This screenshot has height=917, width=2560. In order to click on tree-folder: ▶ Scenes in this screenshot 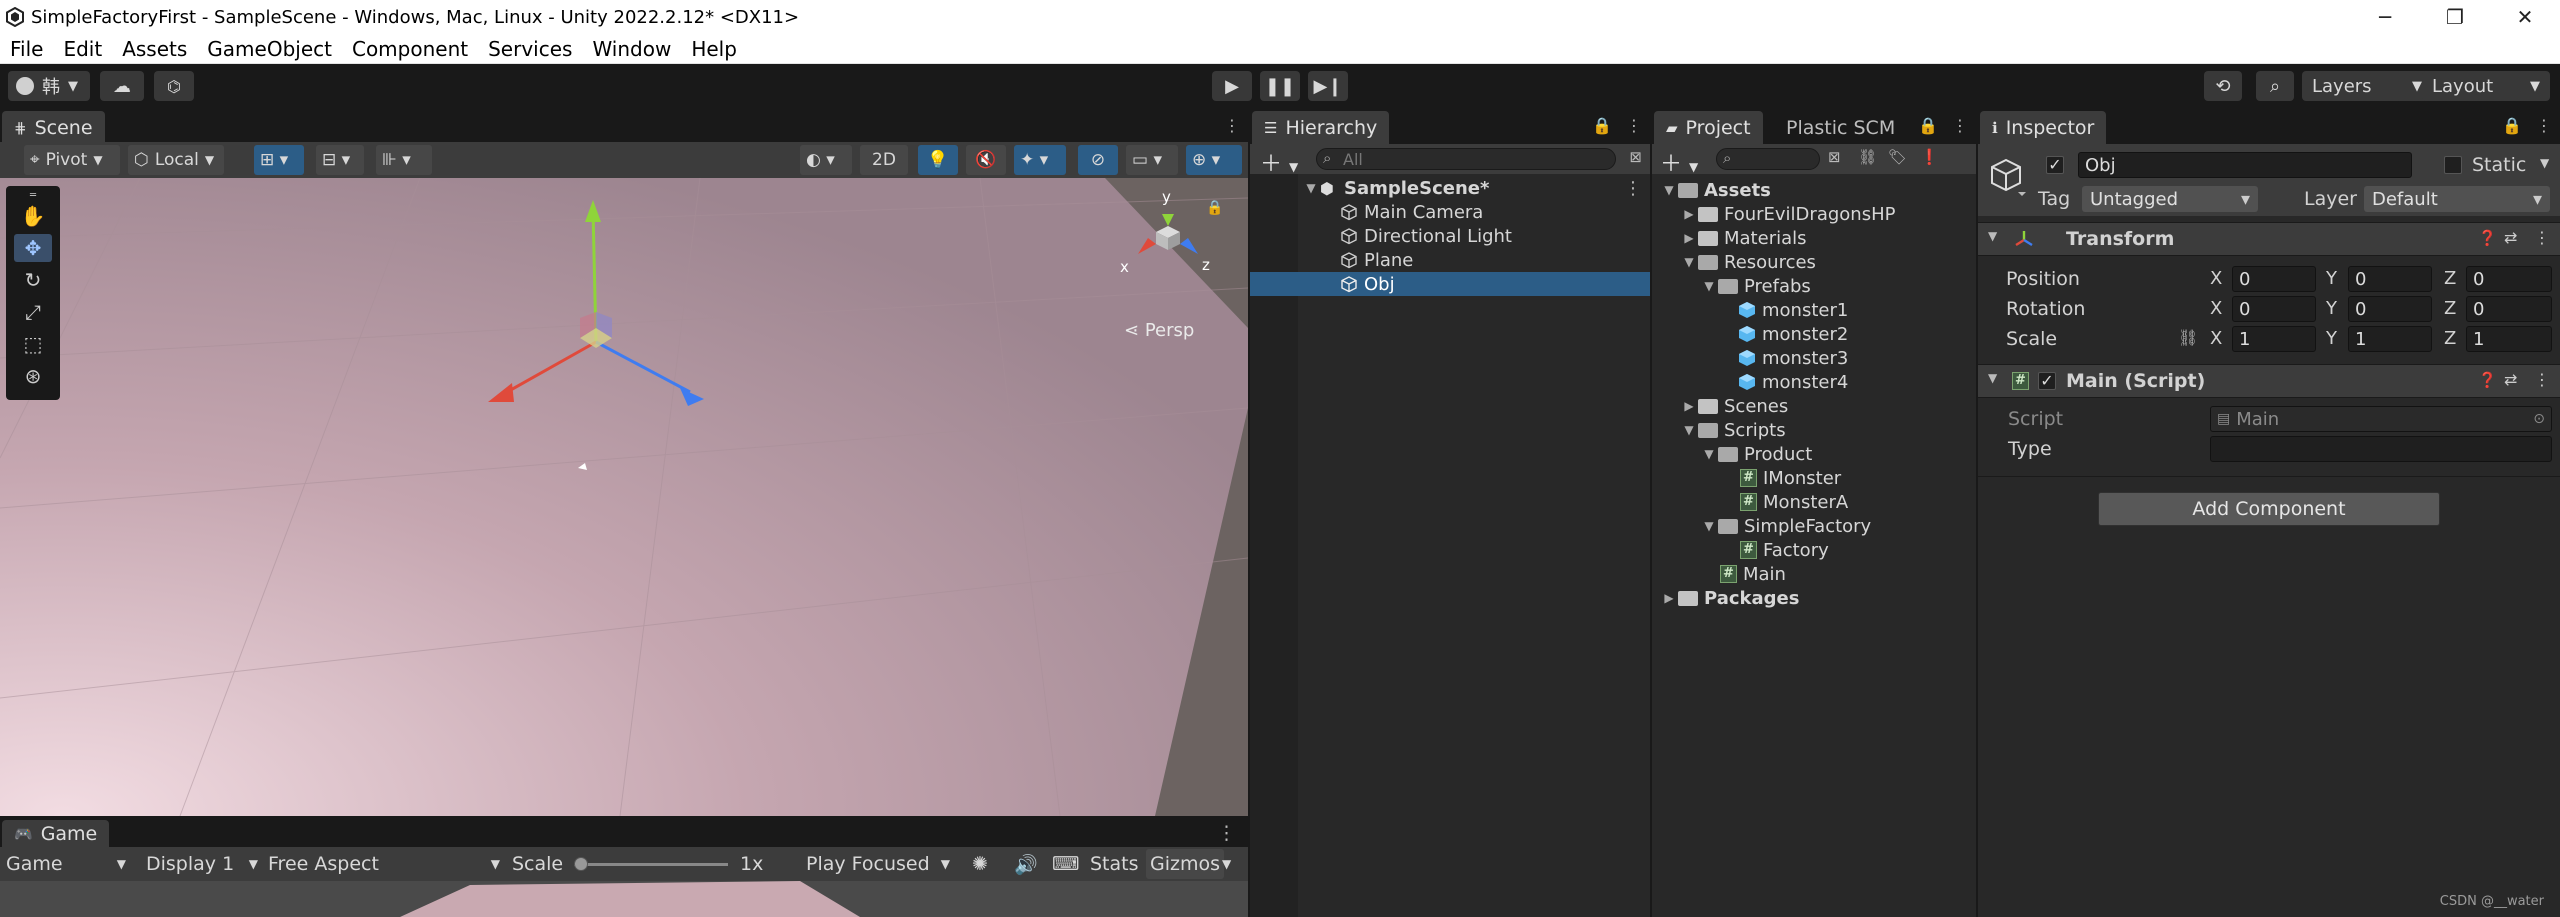, I will do `click(1814, 406)`.